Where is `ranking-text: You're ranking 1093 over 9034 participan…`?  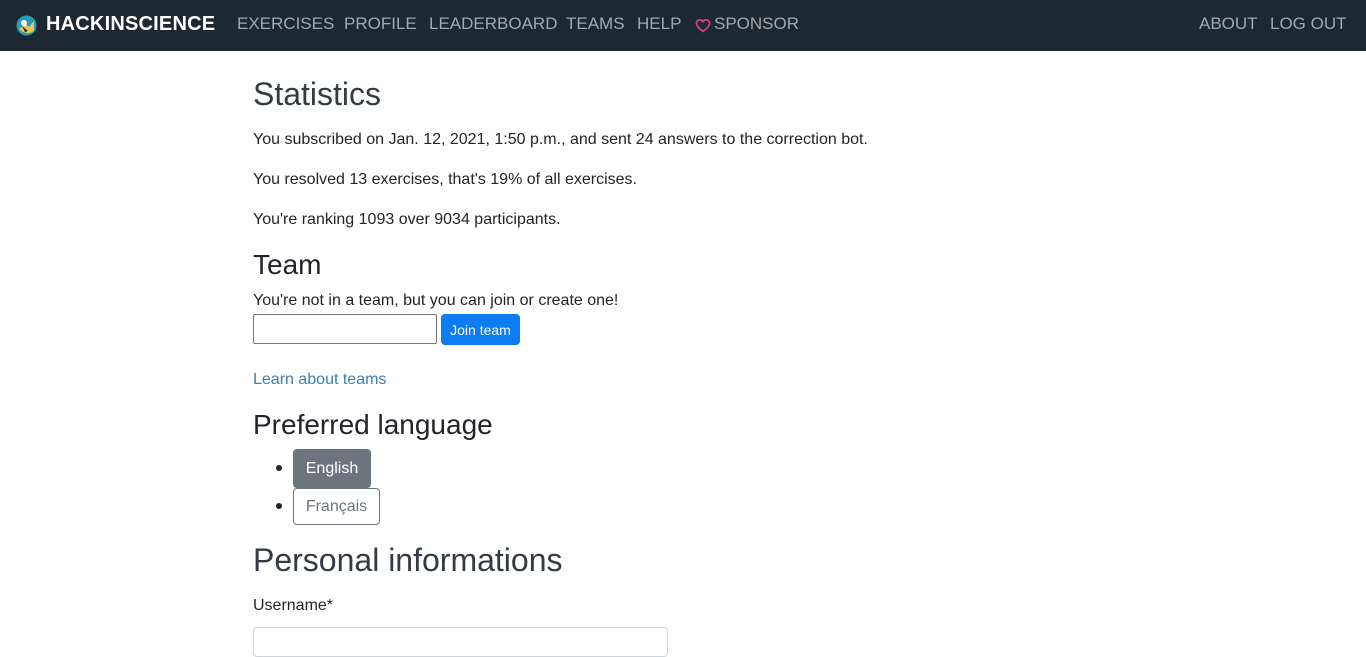 ranking-text: You're ranking 1093 over 9034 participan… is located at coordinates (407, 219).